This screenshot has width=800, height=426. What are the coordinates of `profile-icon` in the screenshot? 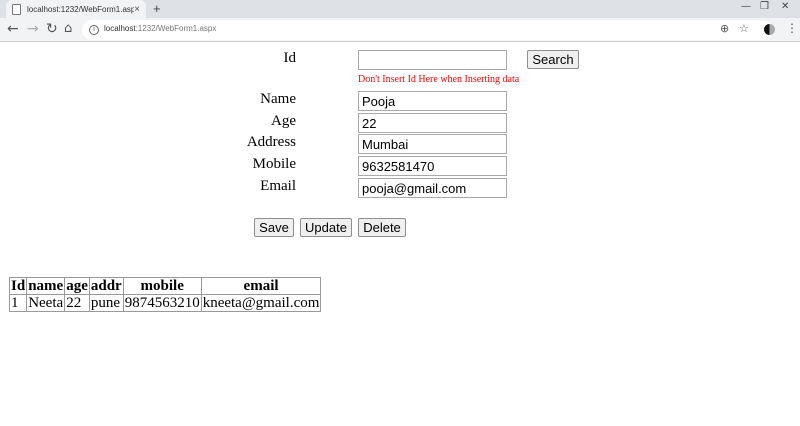 It's located at (769, 29).